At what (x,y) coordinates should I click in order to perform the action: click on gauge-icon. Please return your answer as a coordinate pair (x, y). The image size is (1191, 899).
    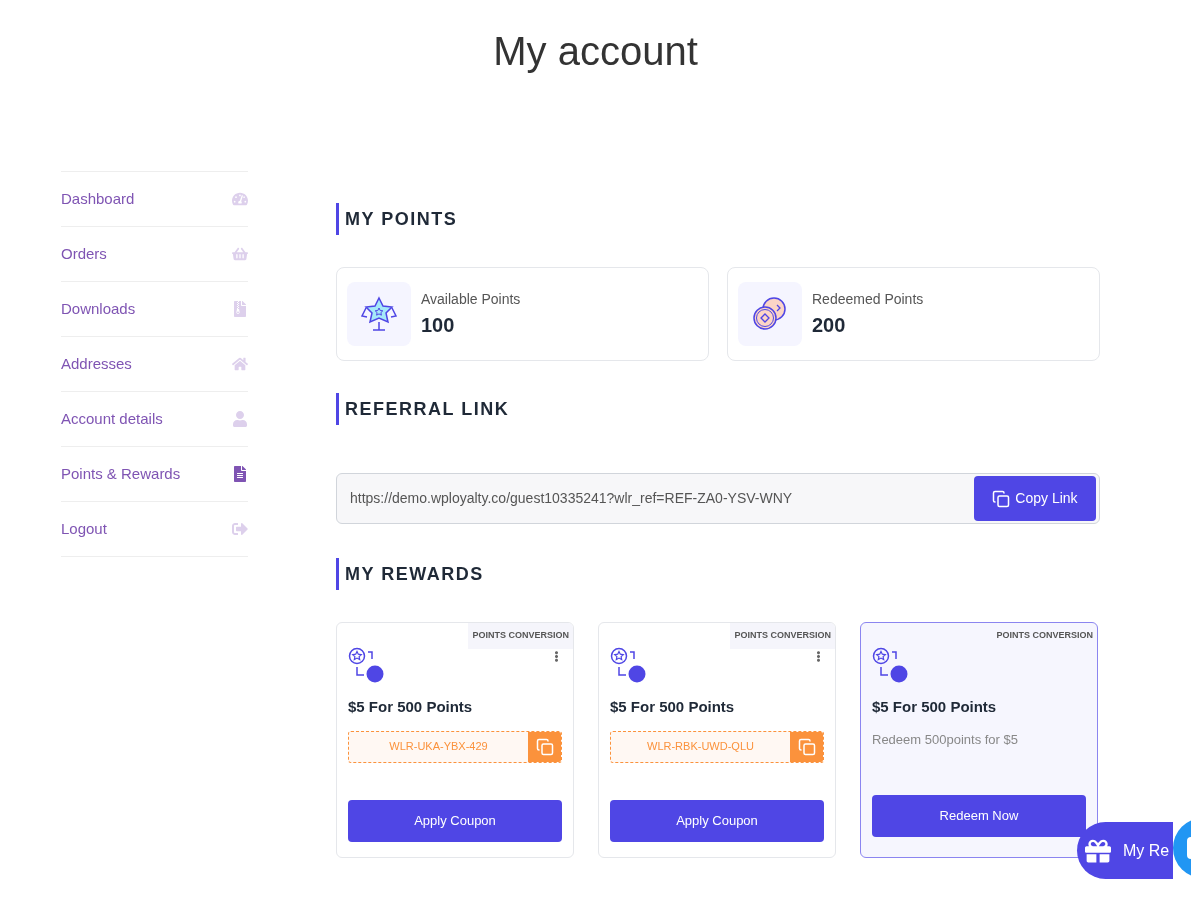
    Looking at the image, I should click on (240, 199).